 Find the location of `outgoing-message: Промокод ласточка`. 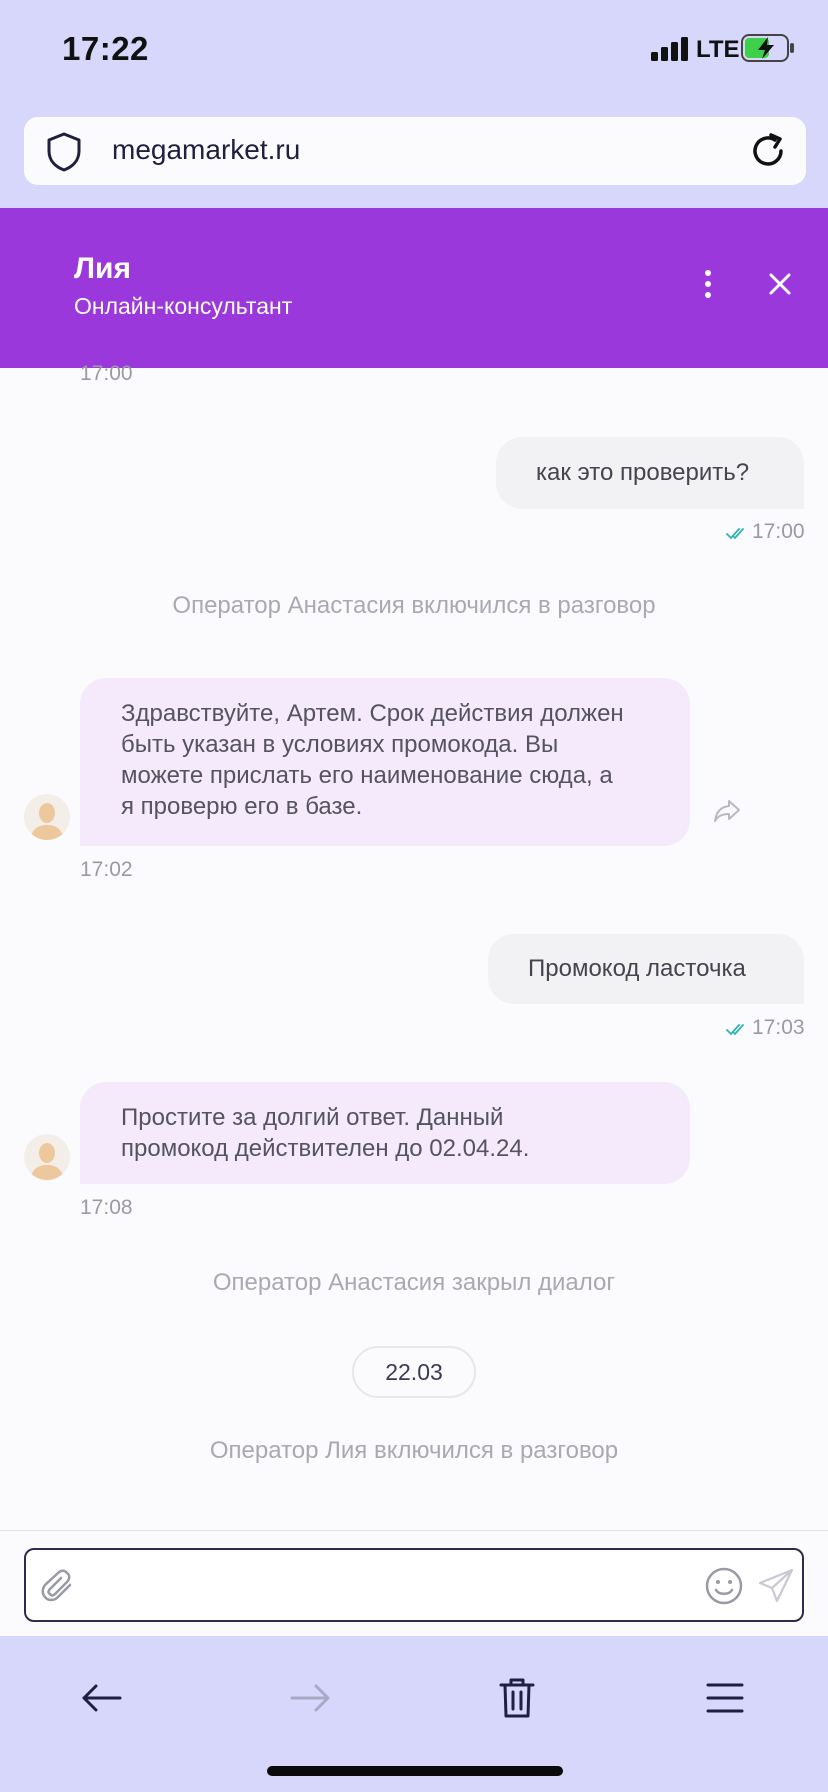

outgoing-message: Промокод ласточка is located at coordinates (646, 969).